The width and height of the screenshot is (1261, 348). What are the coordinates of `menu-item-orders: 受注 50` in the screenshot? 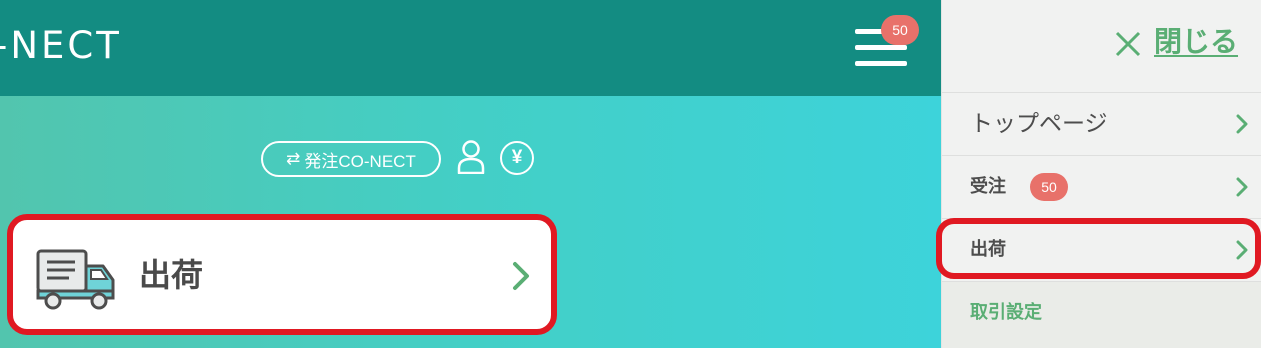 It's located at (1101, 186).